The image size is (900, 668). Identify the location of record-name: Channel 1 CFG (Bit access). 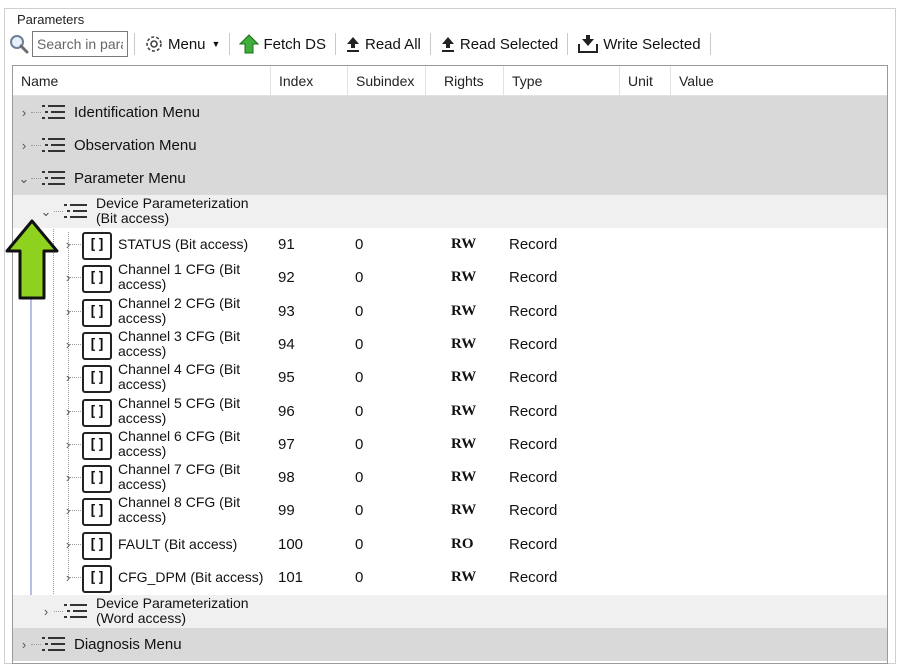
(179, 278).